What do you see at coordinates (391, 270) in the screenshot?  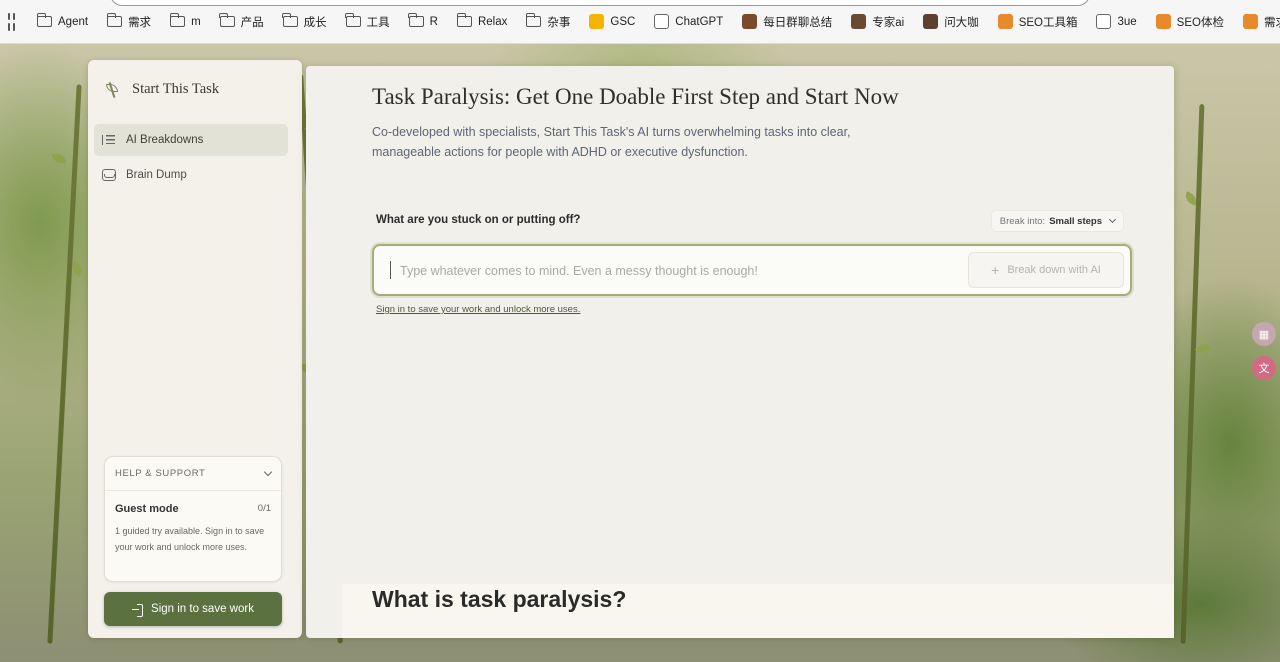 I see `text-caret` at bounding box center [391, 270].